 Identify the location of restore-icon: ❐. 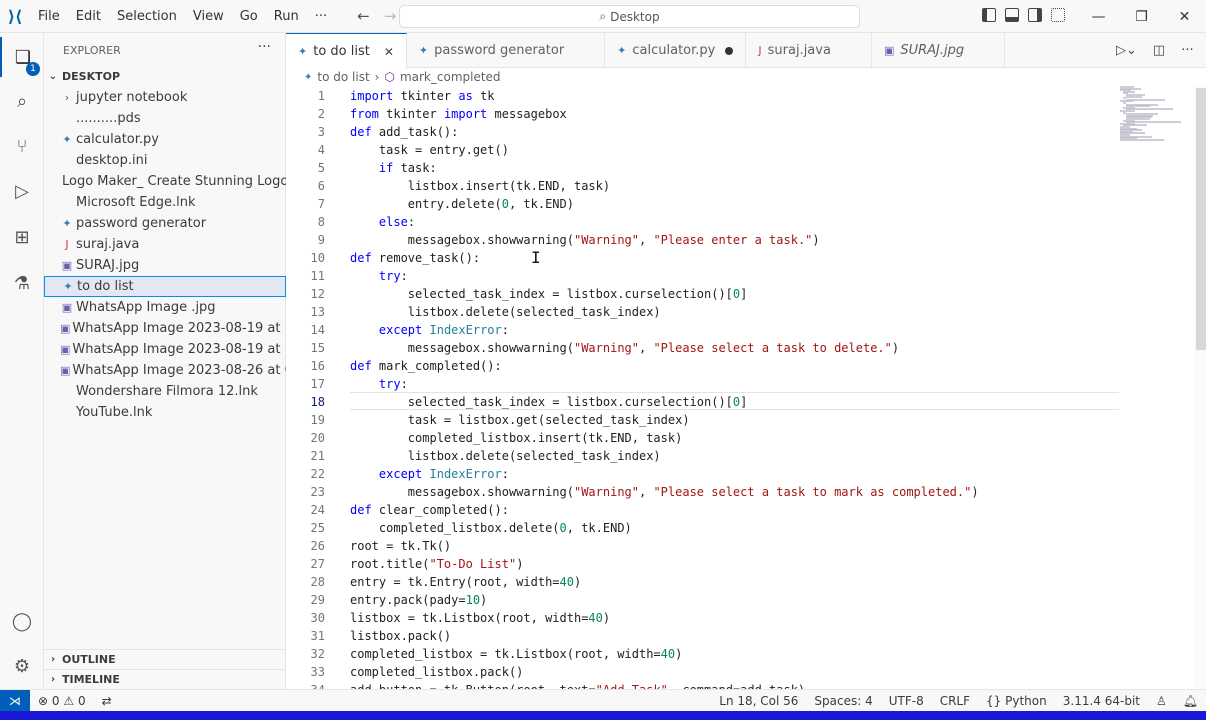
(1141, 16).